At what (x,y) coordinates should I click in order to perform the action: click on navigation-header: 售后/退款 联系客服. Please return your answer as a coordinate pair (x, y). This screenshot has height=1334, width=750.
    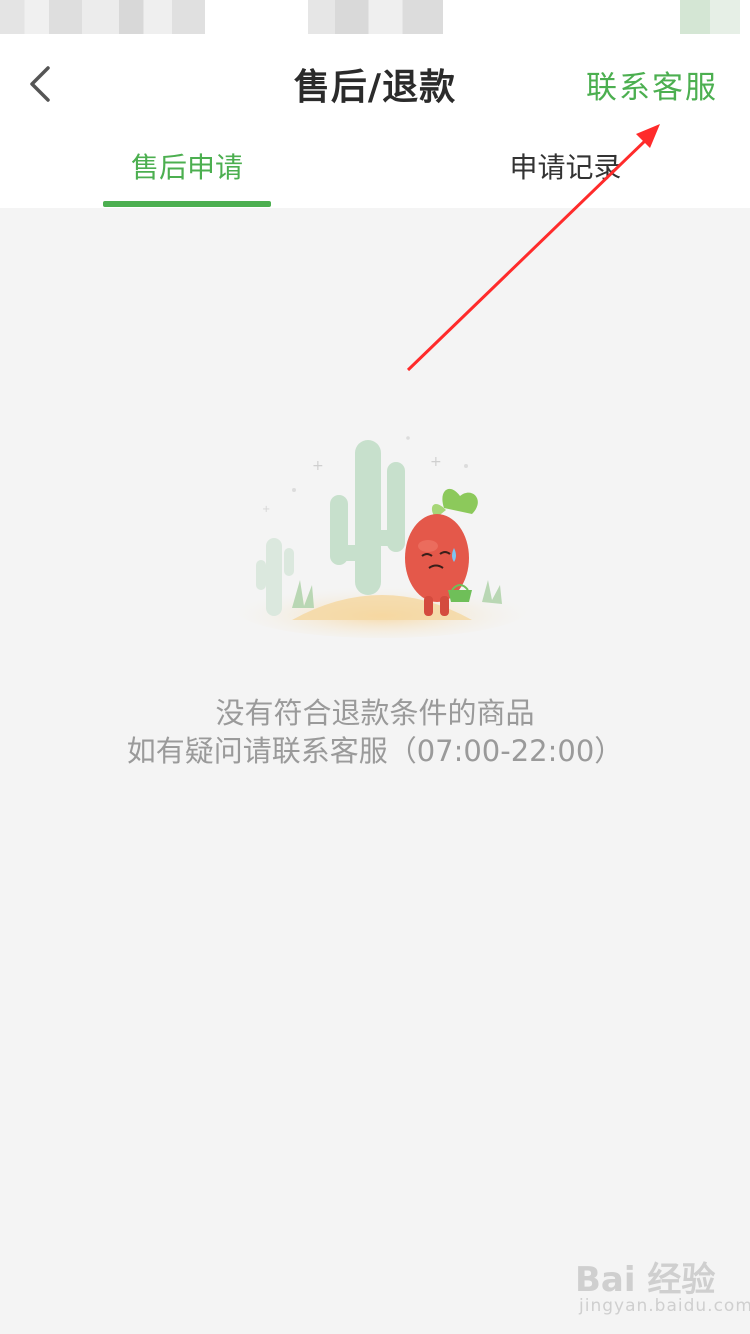
    Looking at the image, I should click on (375, 84).